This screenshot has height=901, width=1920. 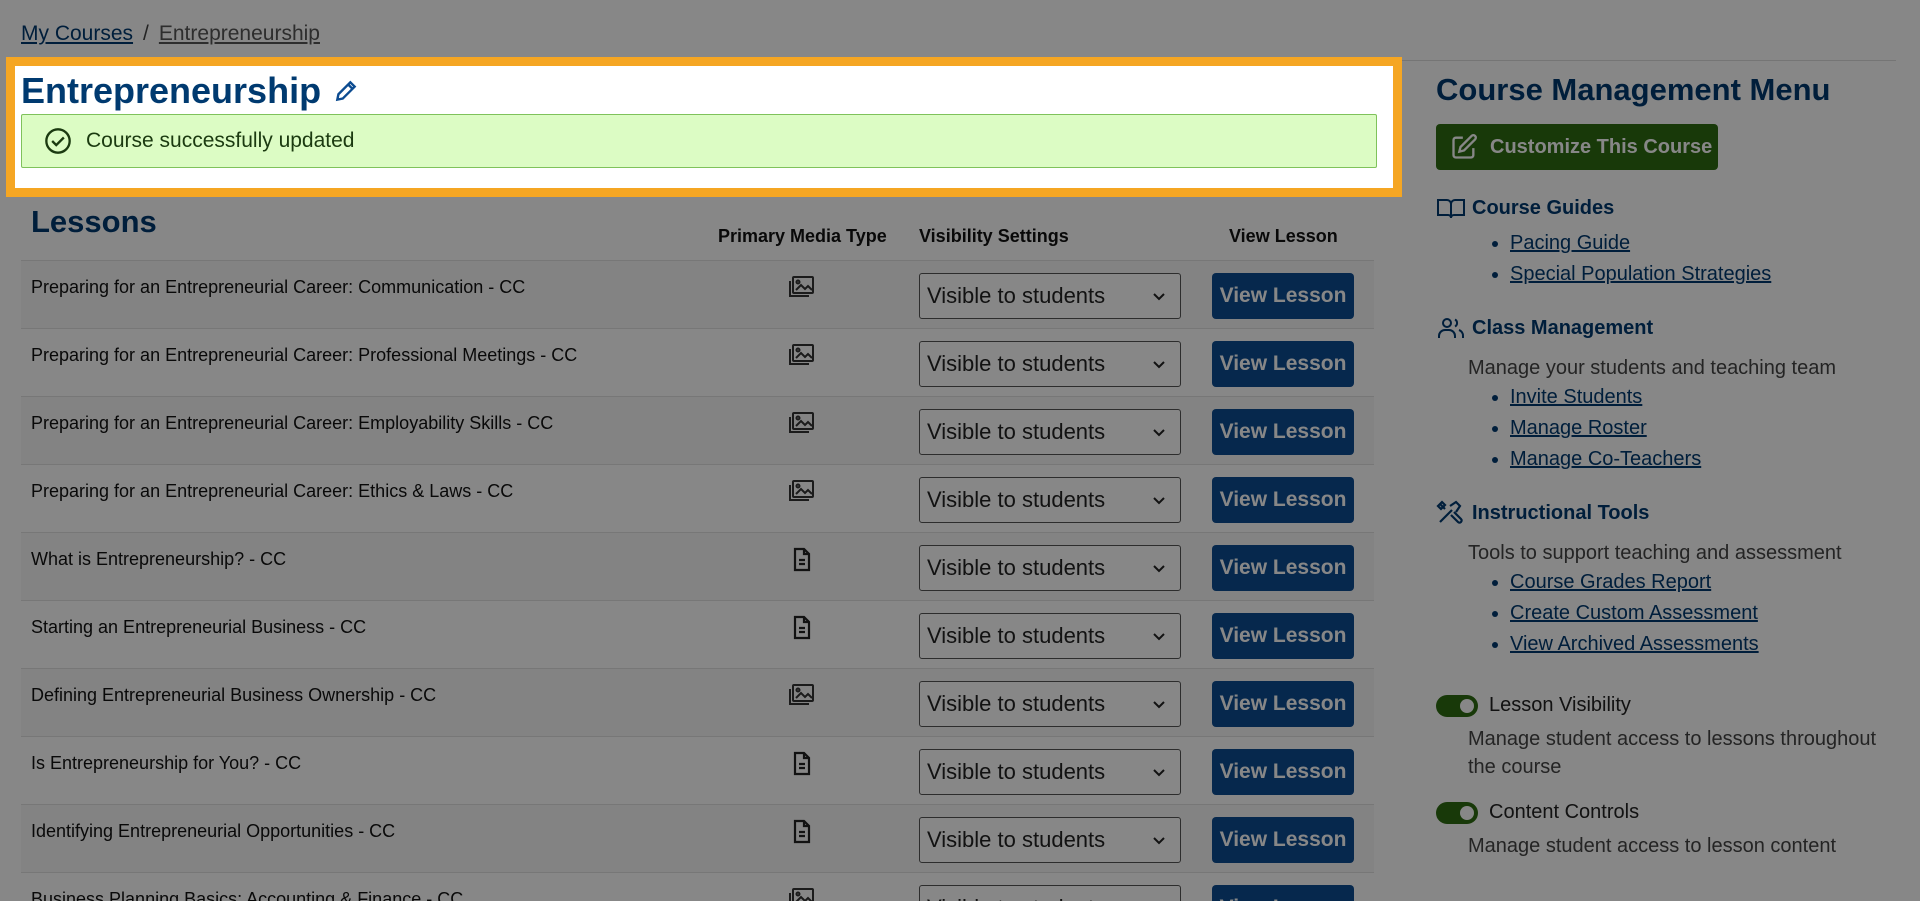 What do you see at coordinates (77, 33) in the screenshot?
I see `breadcrumb-my-courses-link: My Courses` at bounding box center [77, 33].